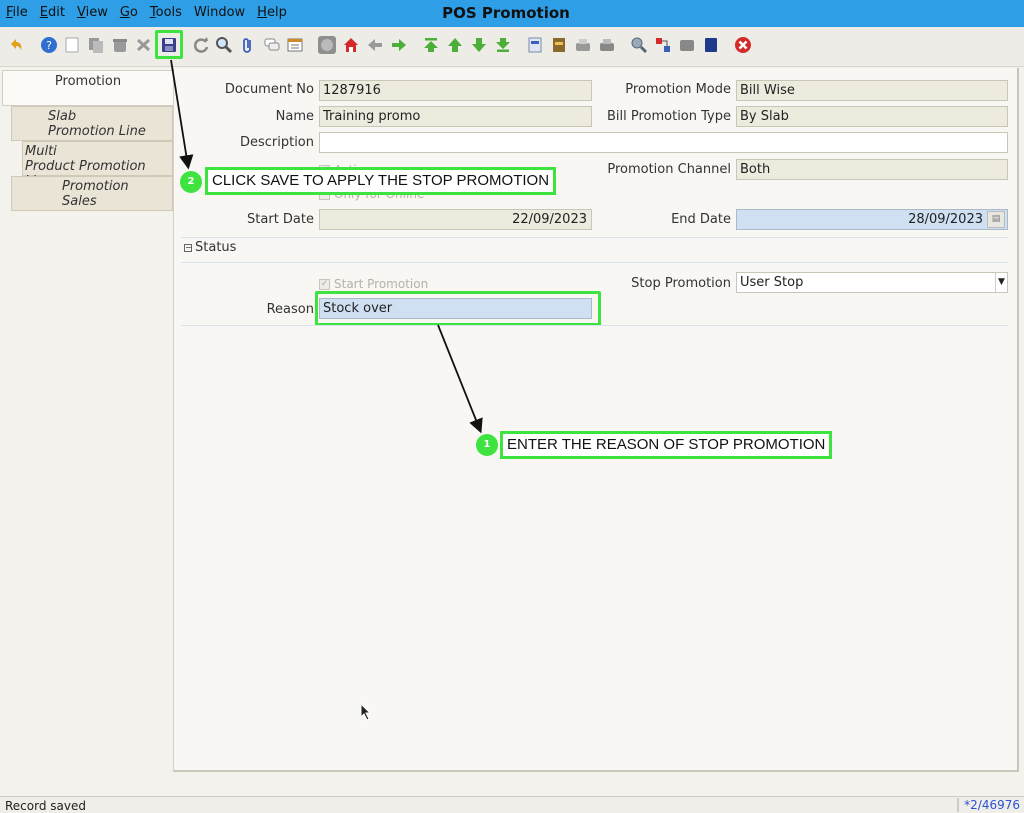 This screenshot has height=813, width=1024. Describe the element at coordinates (188, 247) in the screenshot. I see `collapse-icon: −` at that location.